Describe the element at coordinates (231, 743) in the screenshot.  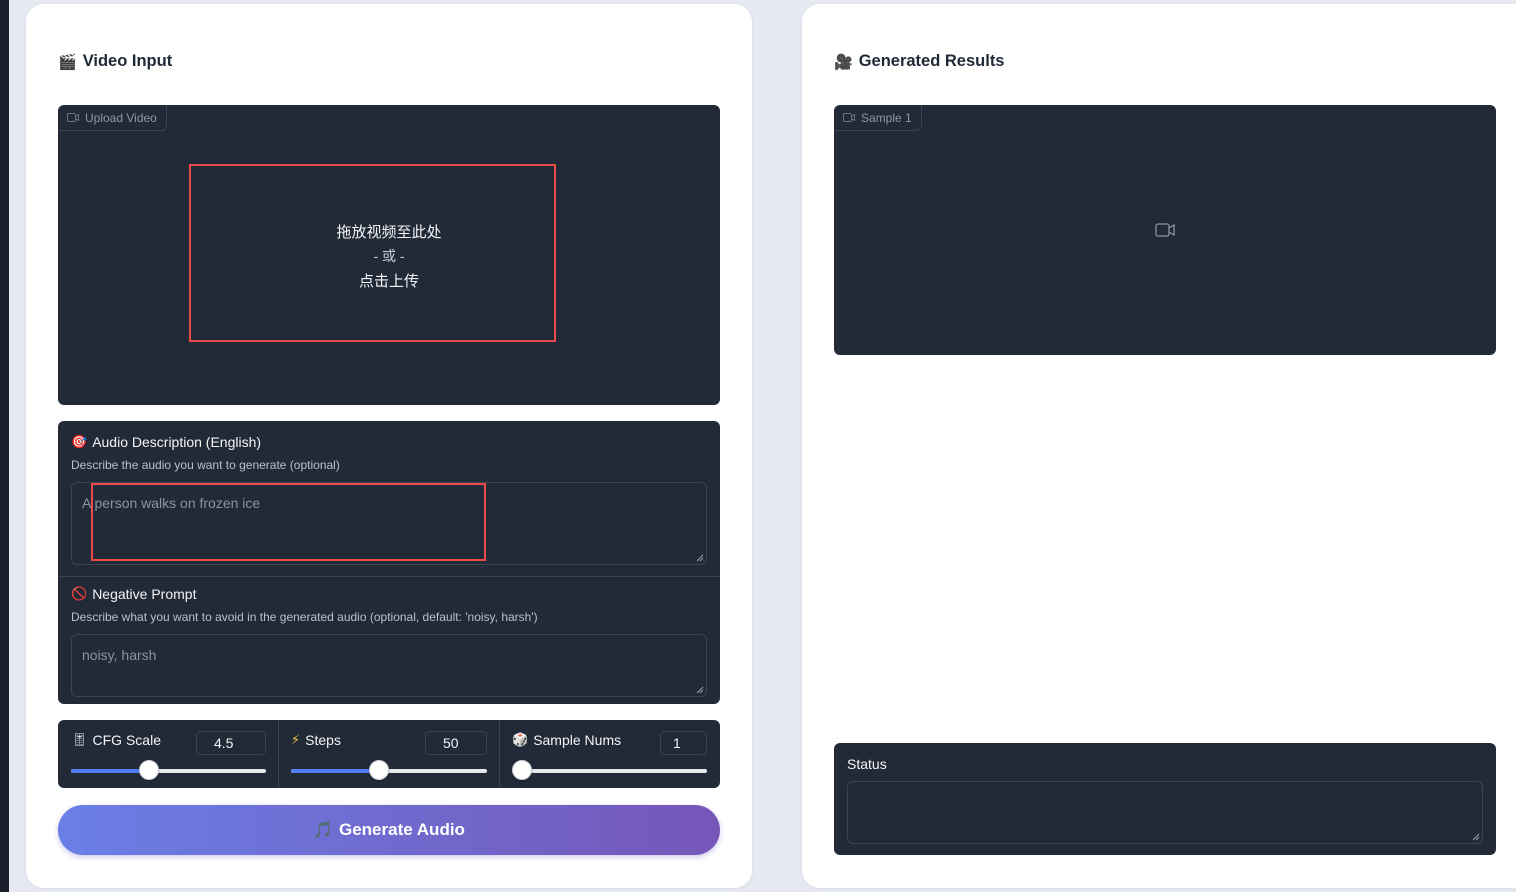
I see `cfg-scale-number-input: 4.5` at that location.